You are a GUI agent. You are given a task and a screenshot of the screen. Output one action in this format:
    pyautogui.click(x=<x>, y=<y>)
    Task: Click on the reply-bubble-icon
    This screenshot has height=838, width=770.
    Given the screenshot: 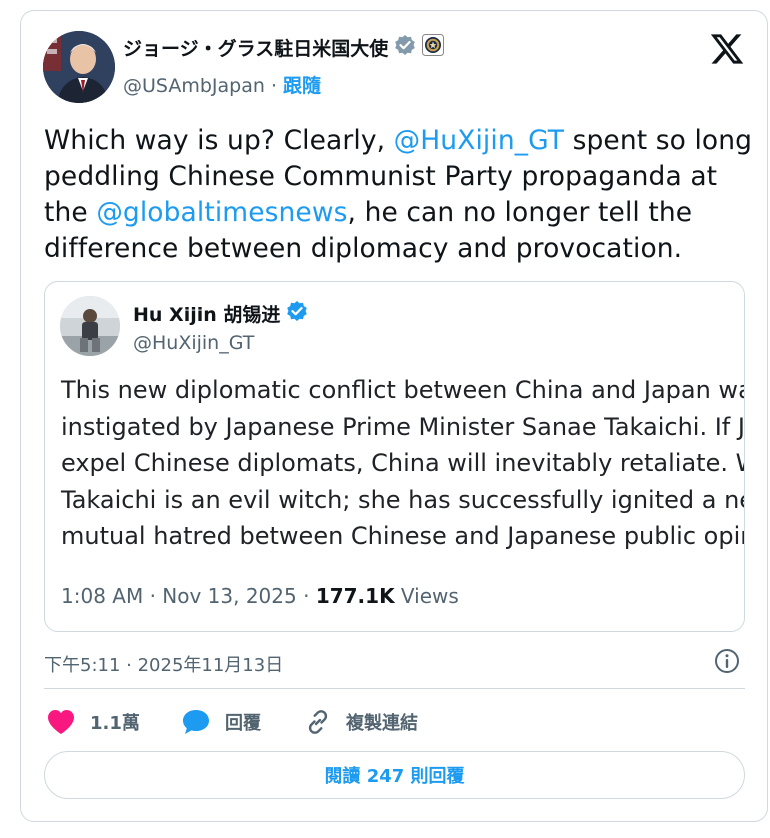 What is the action you would take?
    pyautogui.click(x=196, y=722)
    